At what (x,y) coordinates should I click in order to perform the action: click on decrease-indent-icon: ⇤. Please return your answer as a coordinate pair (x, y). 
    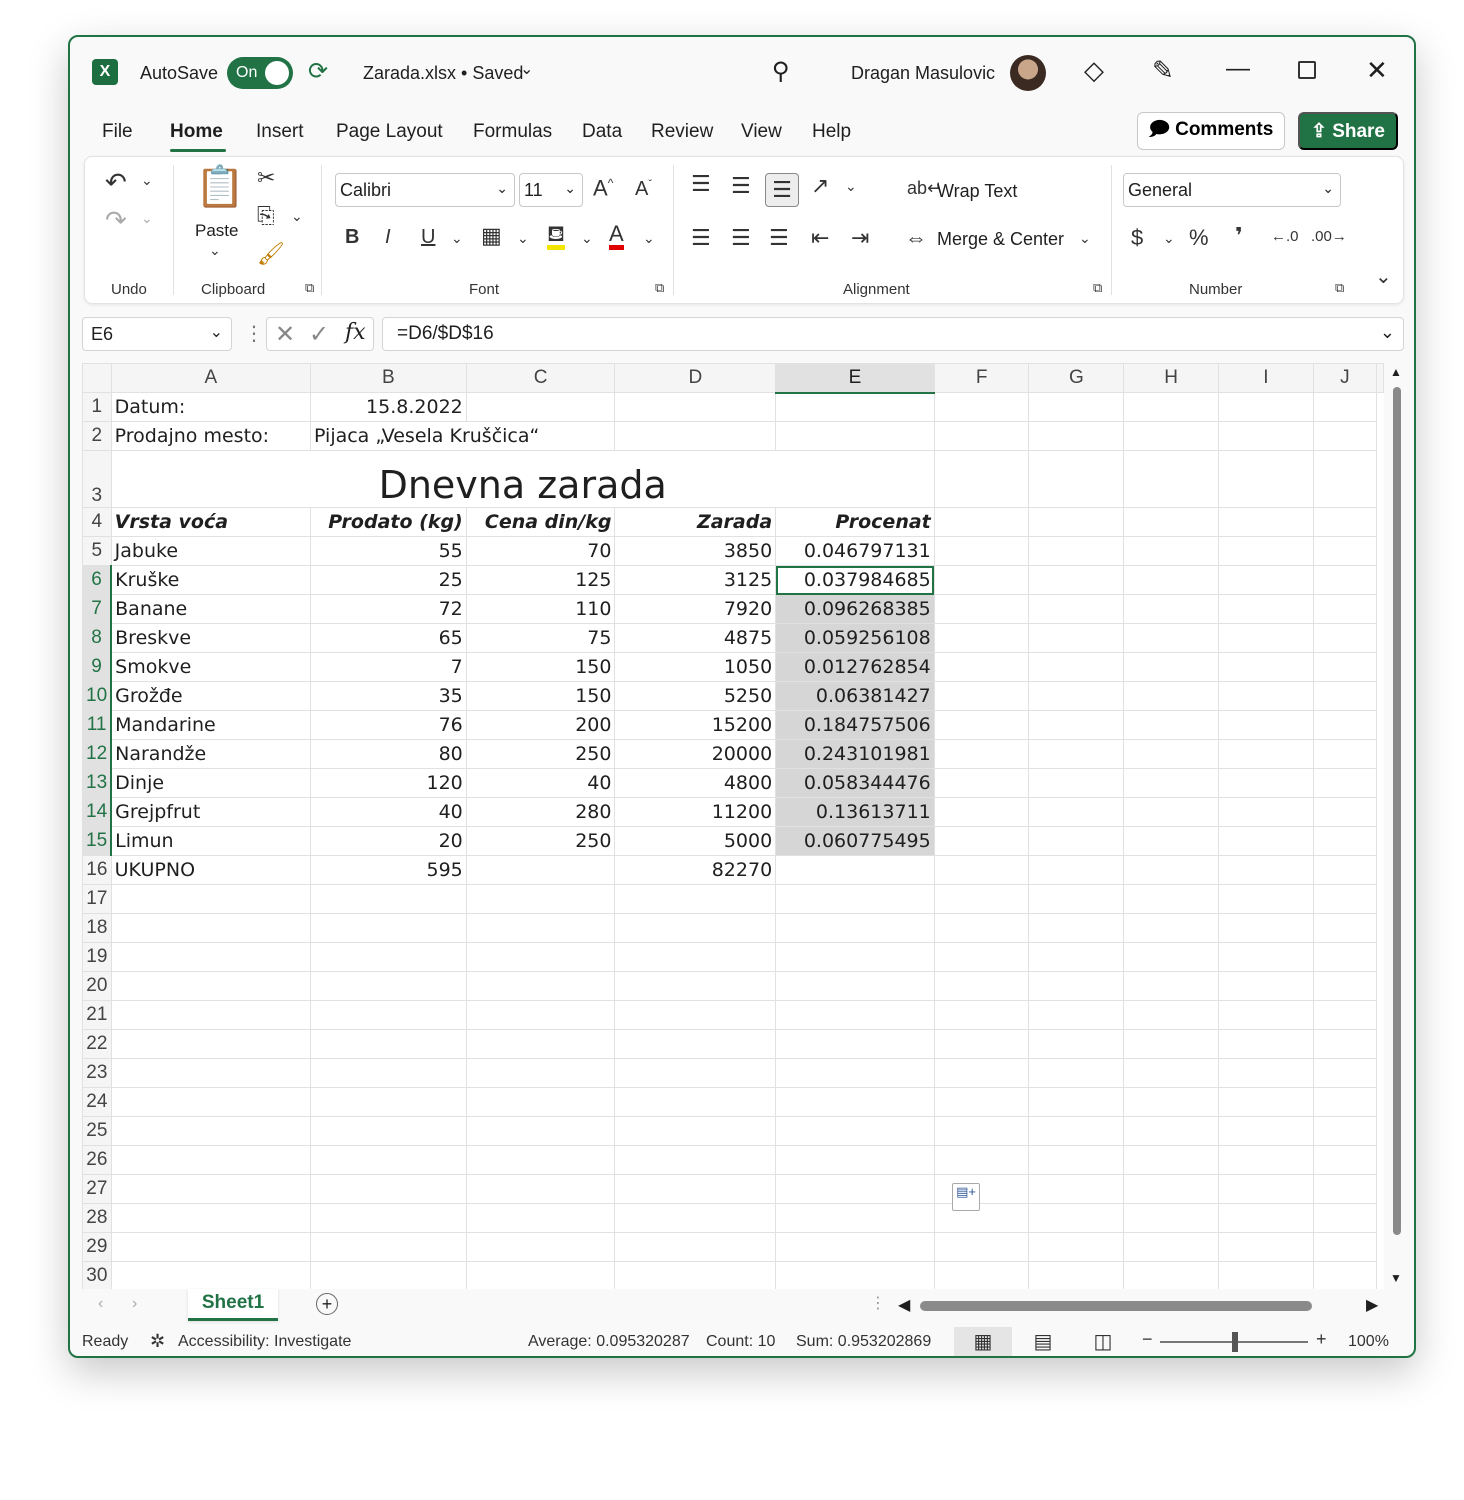
    Looking at the image, I should click on (820, 238).